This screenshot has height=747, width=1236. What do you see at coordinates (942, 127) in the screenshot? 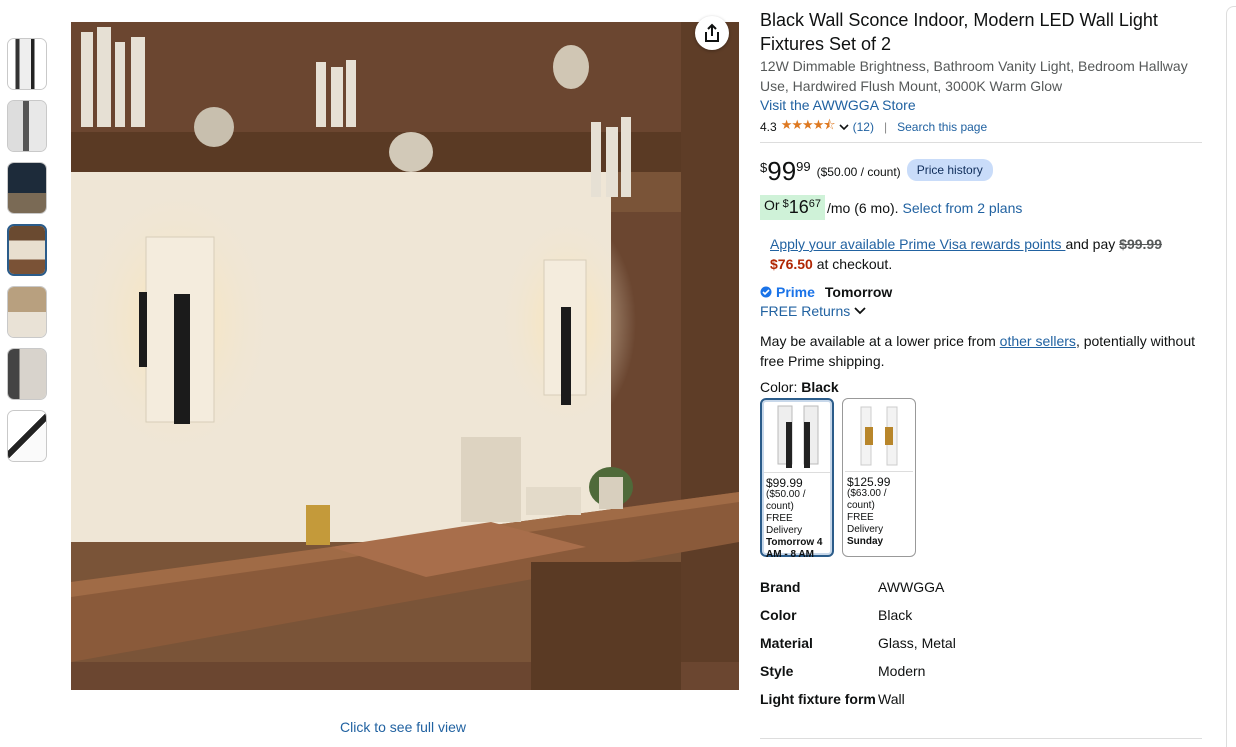
I see `search-page-link: Search this page` at bounding box center [942, 127].